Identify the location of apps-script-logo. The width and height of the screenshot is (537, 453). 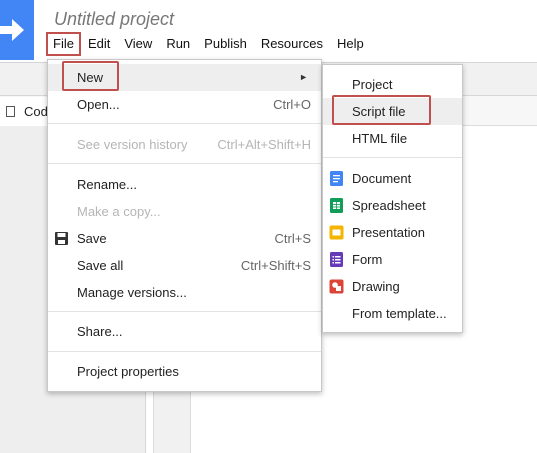
(17, 30).